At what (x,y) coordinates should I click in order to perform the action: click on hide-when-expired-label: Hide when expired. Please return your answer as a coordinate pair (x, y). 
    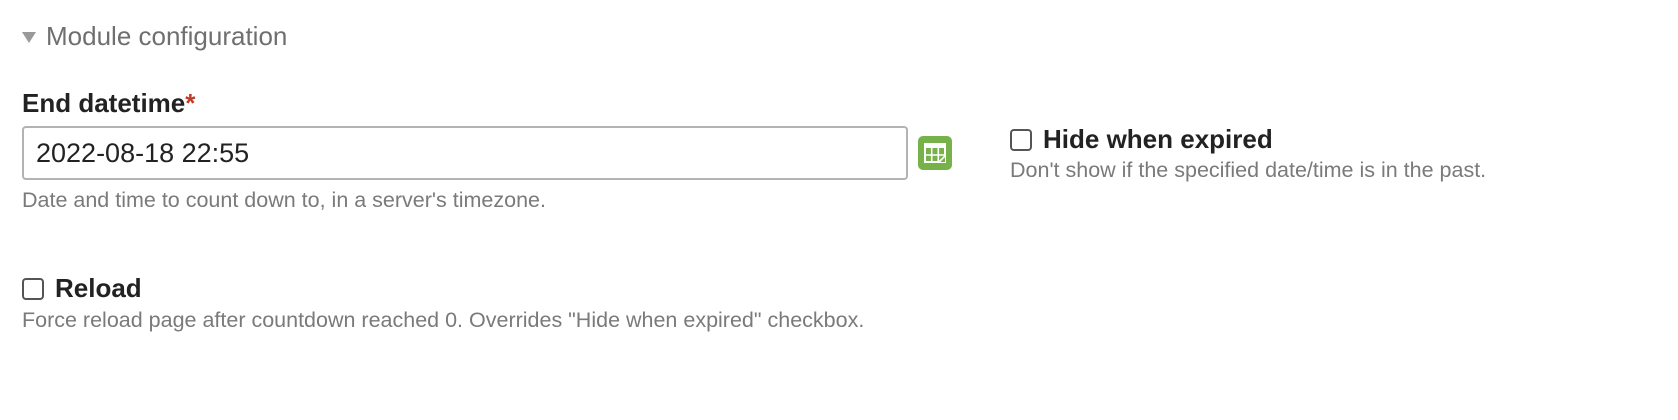
    Looking at the image, I should click on (1158, 139).